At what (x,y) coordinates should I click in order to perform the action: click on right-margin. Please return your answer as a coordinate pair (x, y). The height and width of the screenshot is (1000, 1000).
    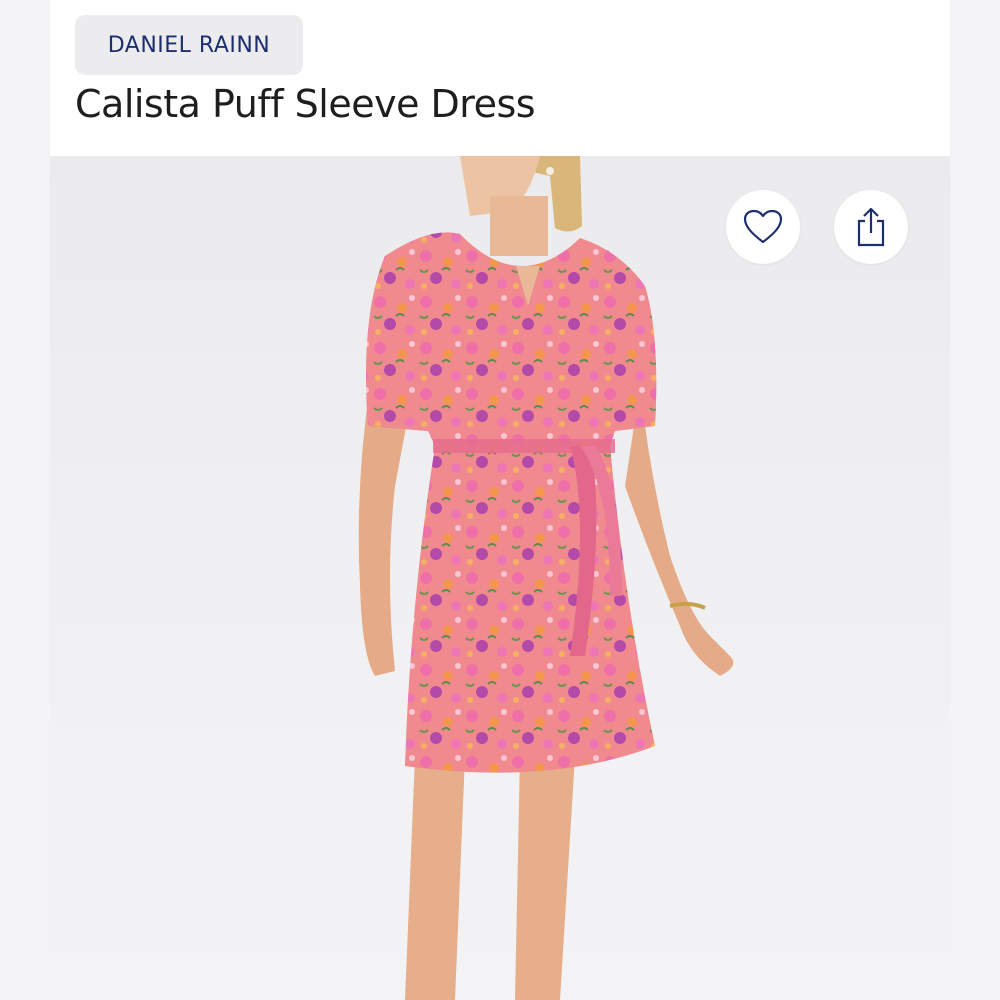
    Looking at the image, I should click on (975, 500).